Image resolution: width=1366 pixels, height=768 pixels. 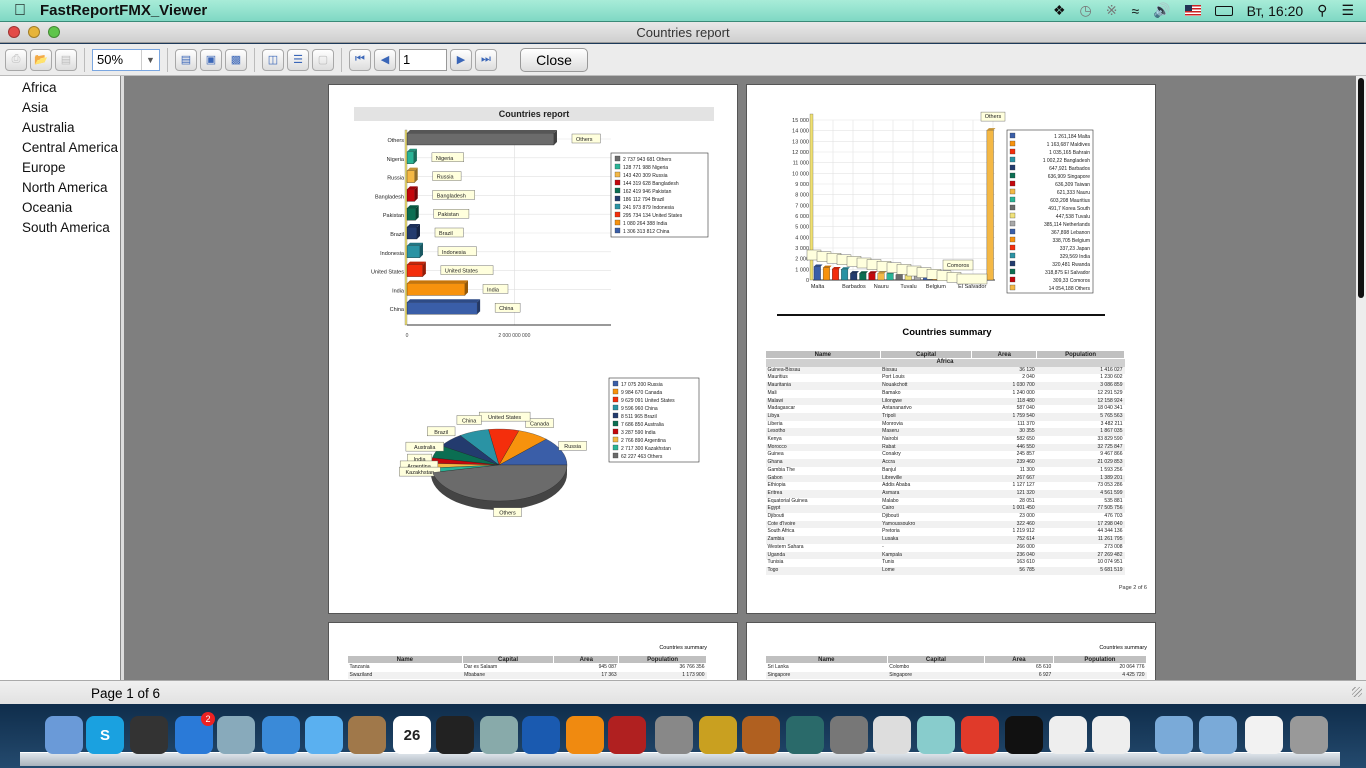 I want to click on dock-html-icon, so click(x=1264, y=735).